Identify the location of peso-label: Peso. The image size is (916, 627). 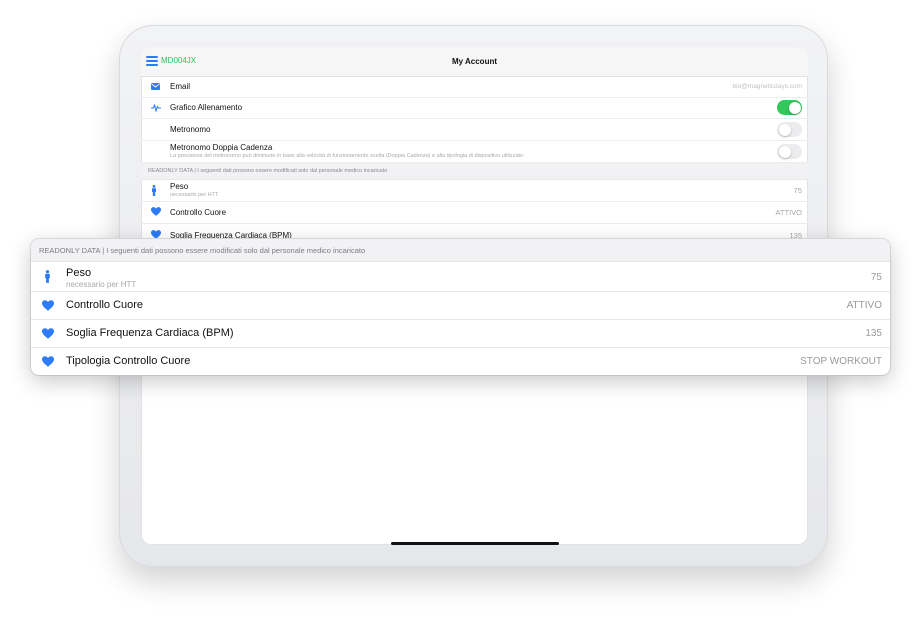
(179, 186).